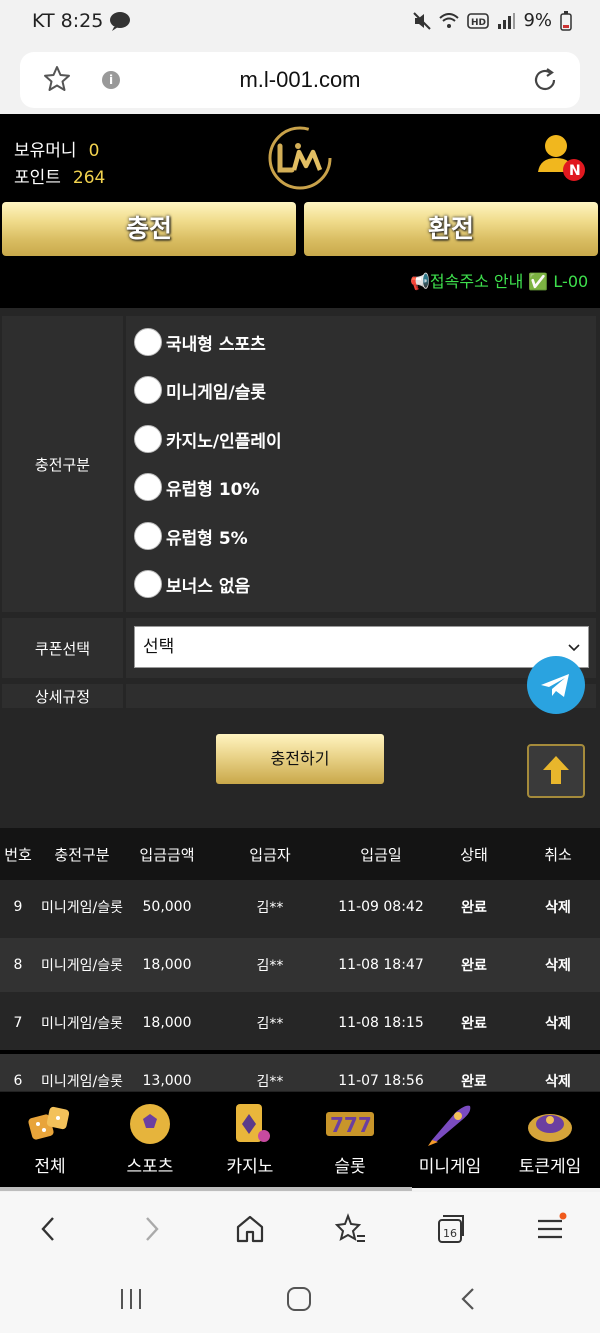 Image resolution: width=600 pixels, height=1333 pixels. Describe the element at coordinates (131, 1299) in the screenshot. I see `recent-apps-icon` at that location.